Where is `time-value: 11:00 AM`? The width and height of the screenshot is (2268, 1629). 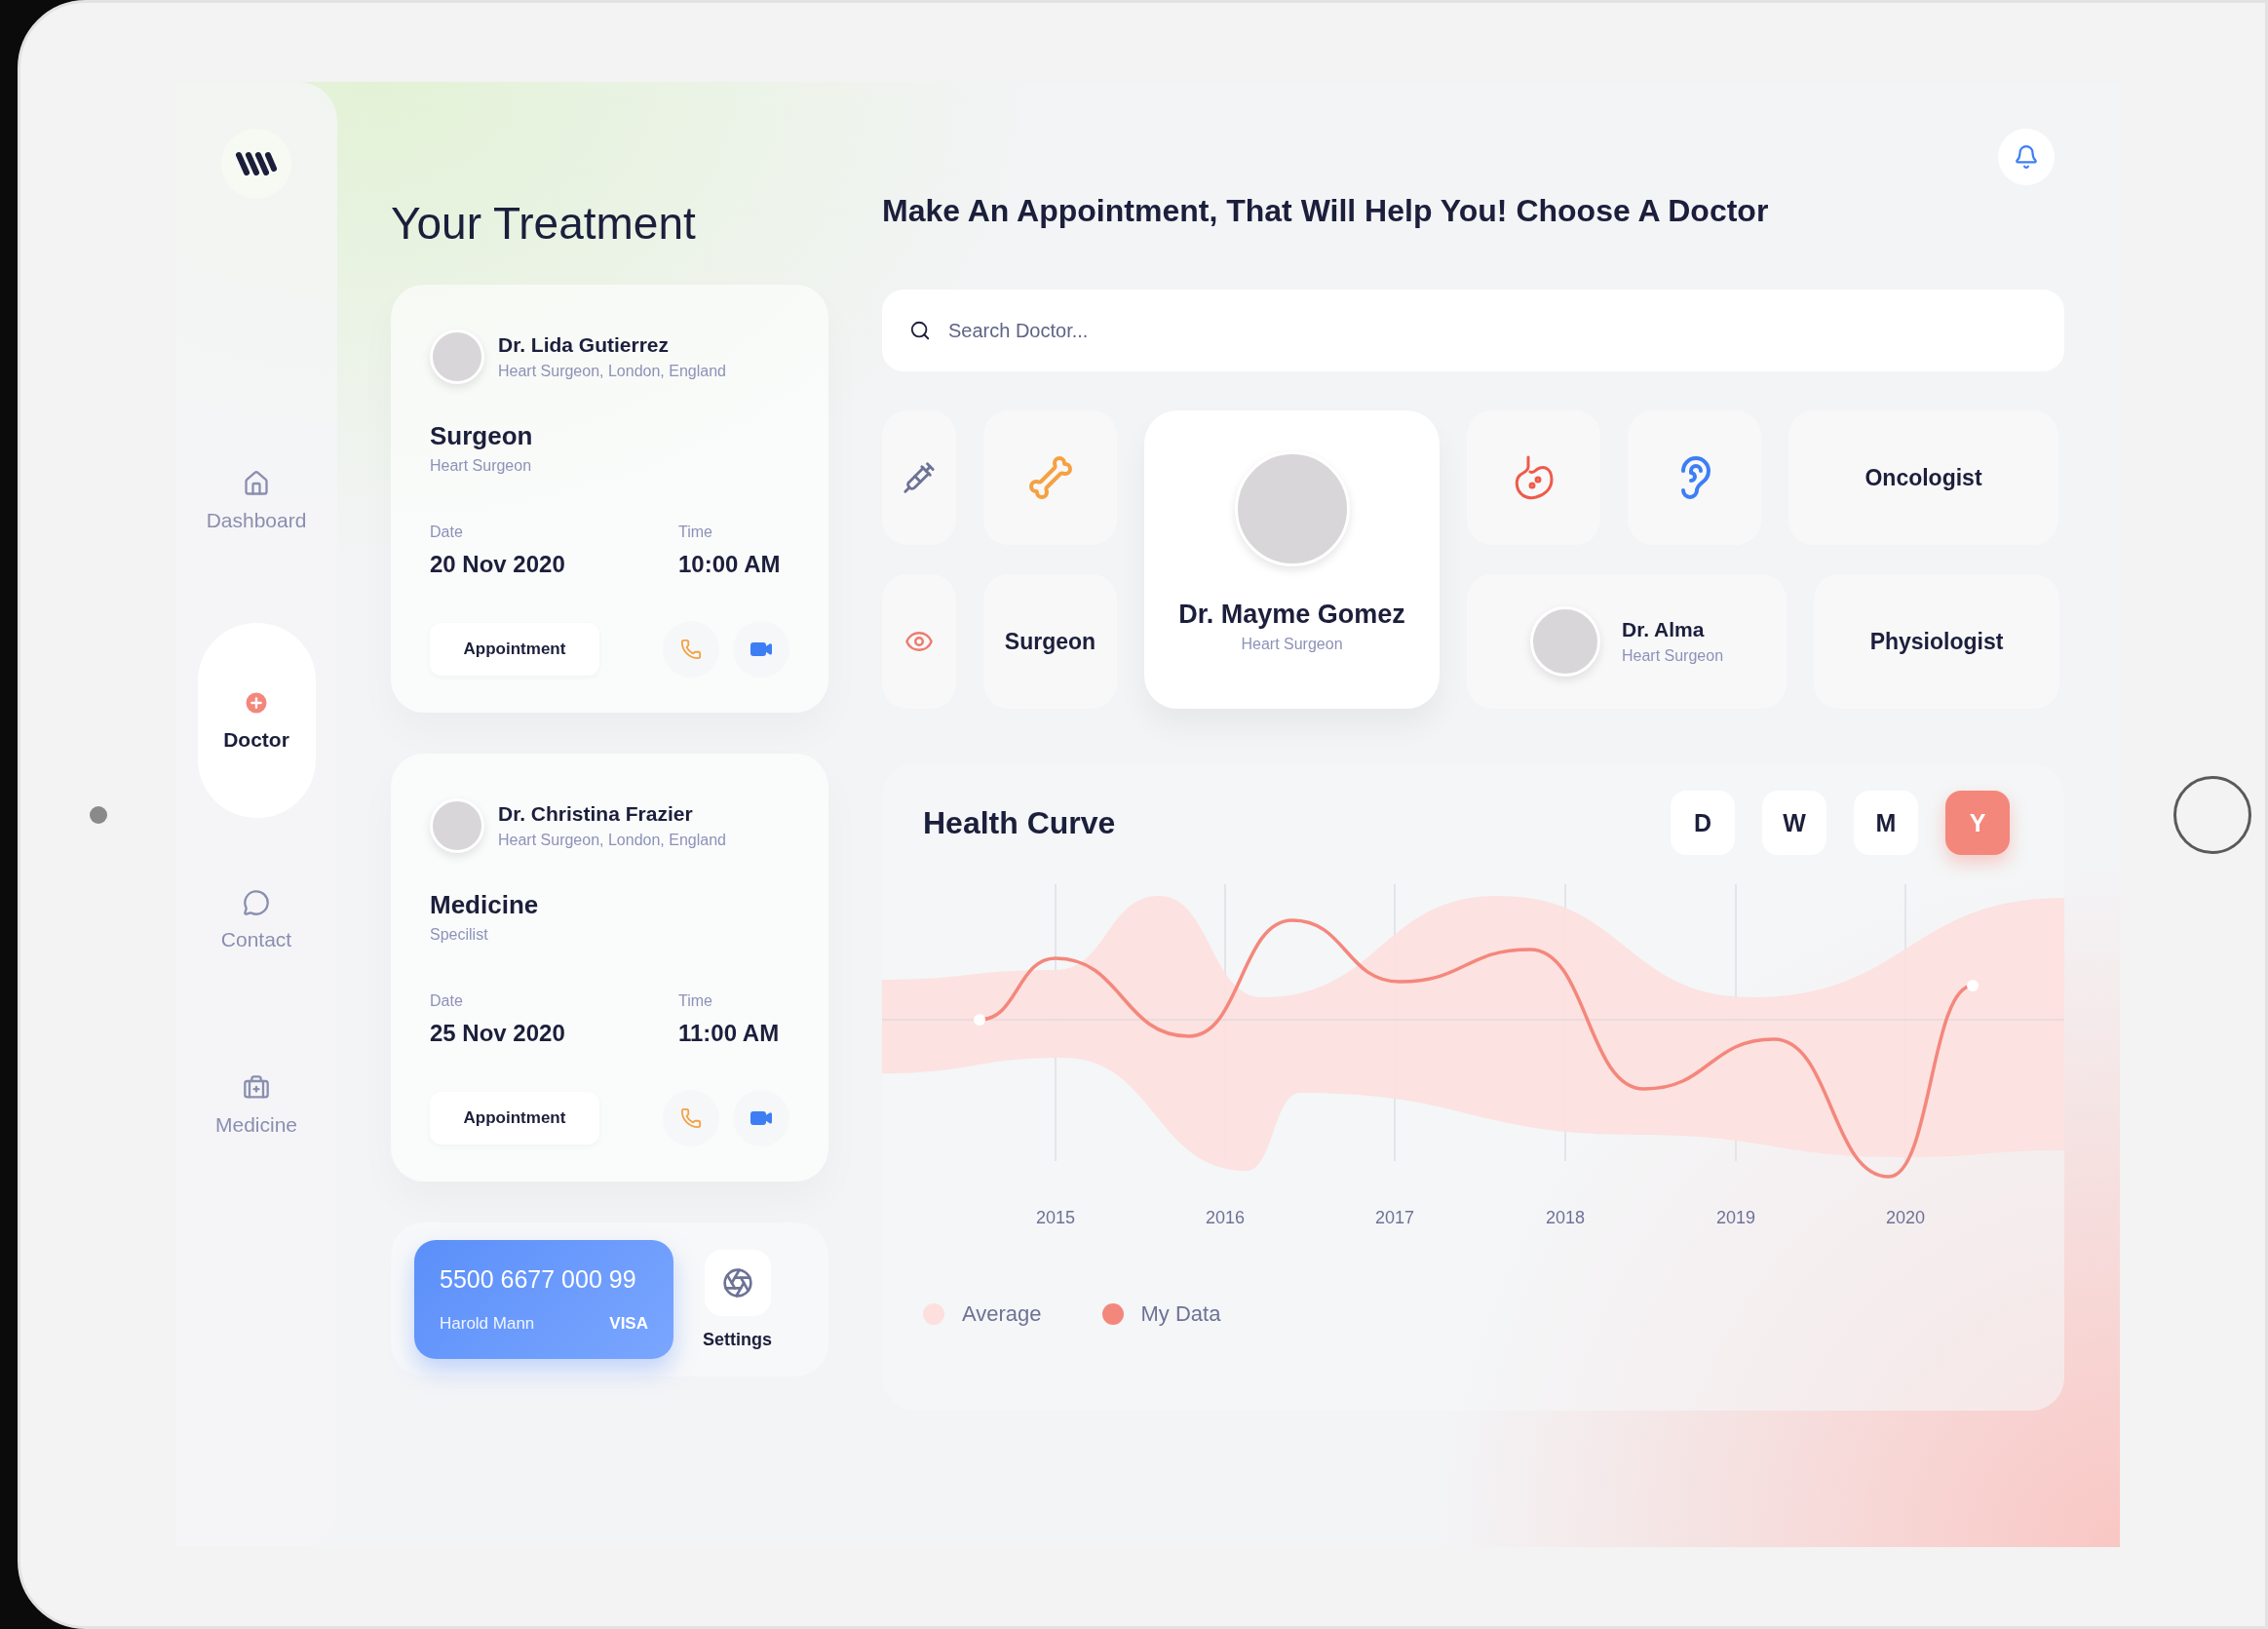 time-value: 11:00 AM is located at coordinates (729, 1033).